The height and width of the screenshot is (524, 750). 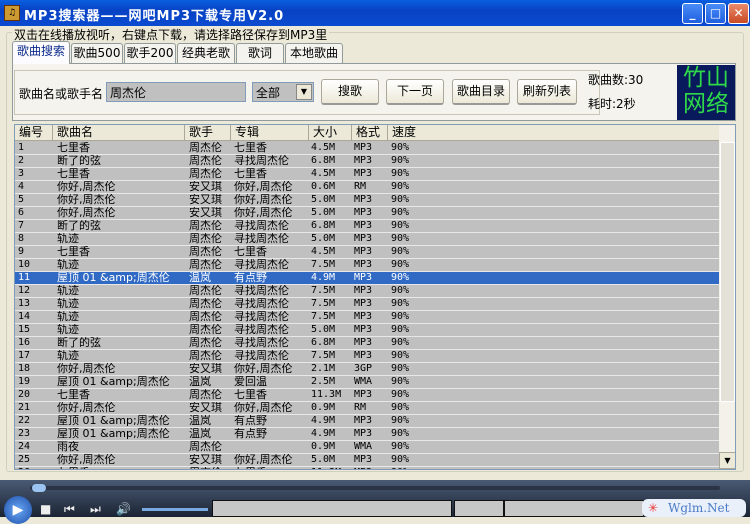 I want to click on cell-number: 26, so click(x=35, y=468).